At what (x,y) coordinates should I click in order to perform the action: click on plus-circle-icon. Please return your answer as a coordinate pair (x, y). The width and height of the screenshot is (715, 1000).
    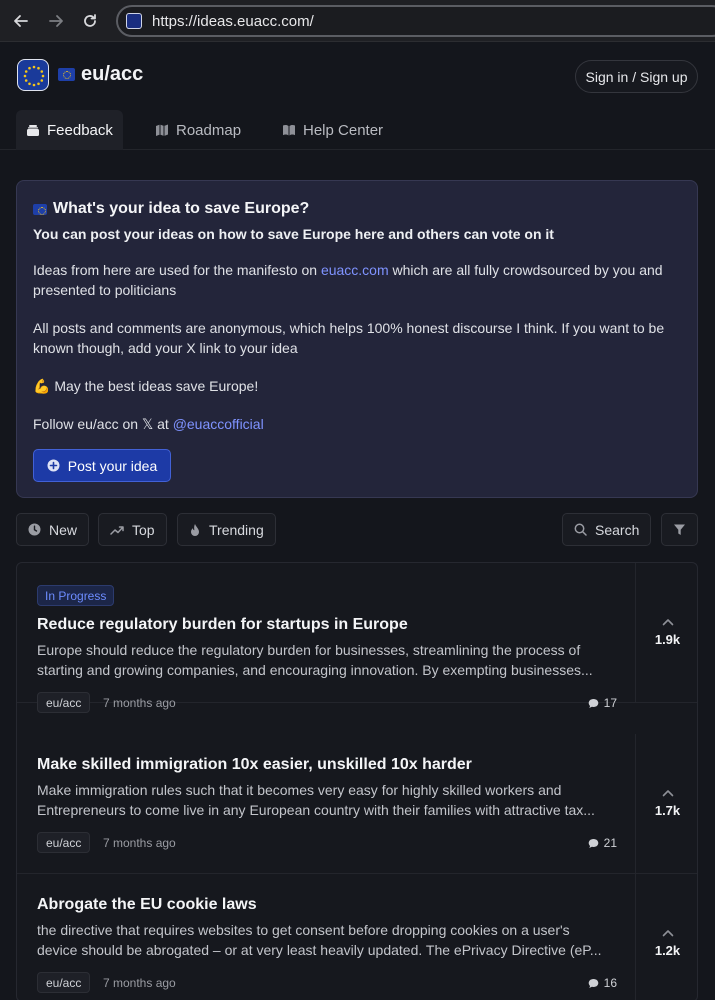
    Looking at the image, I should click on (53, 465).